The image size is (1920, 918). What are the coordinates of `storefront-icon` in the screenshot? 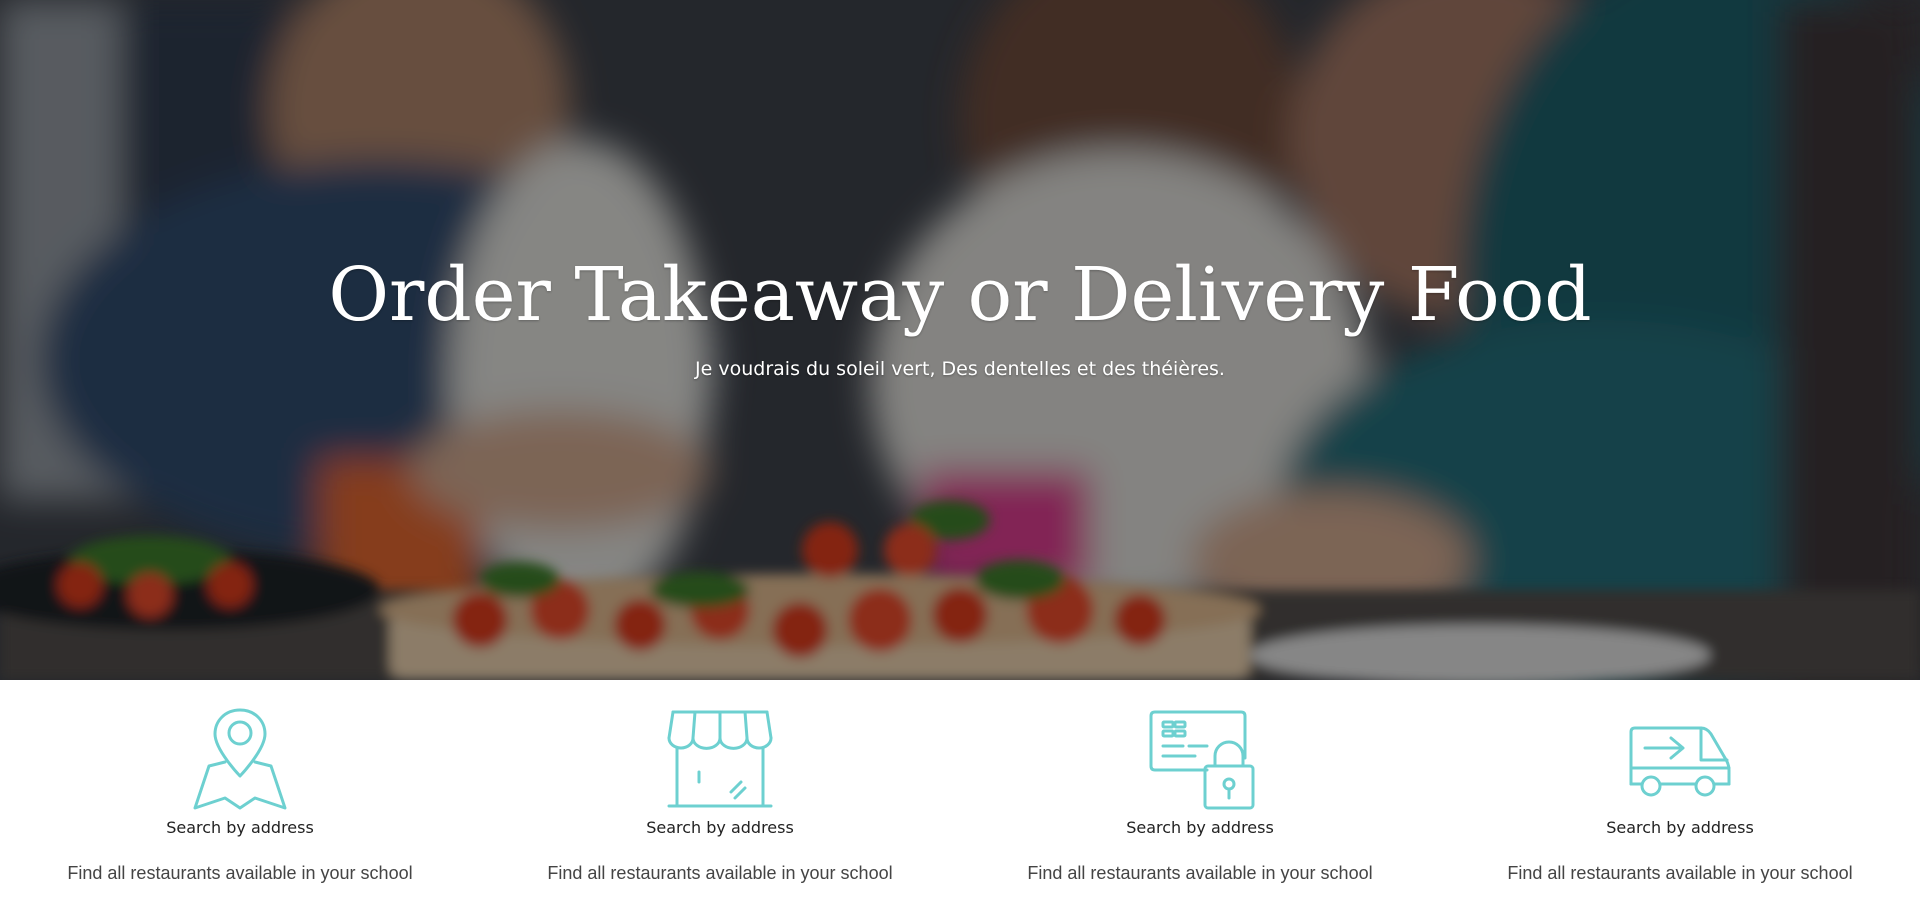 It's located at (720, 759).